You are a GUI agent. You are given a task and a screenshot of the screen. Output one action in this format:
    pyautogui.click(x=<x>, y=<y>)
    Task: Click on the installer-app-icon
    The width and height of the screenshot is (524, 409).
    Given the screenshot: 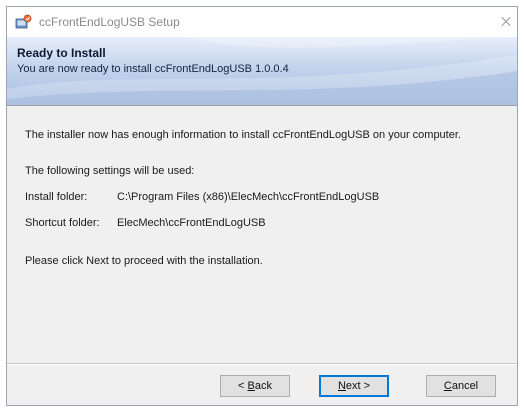 What is the action you would take?
    pyautogui.click(x=23, y=21)
    